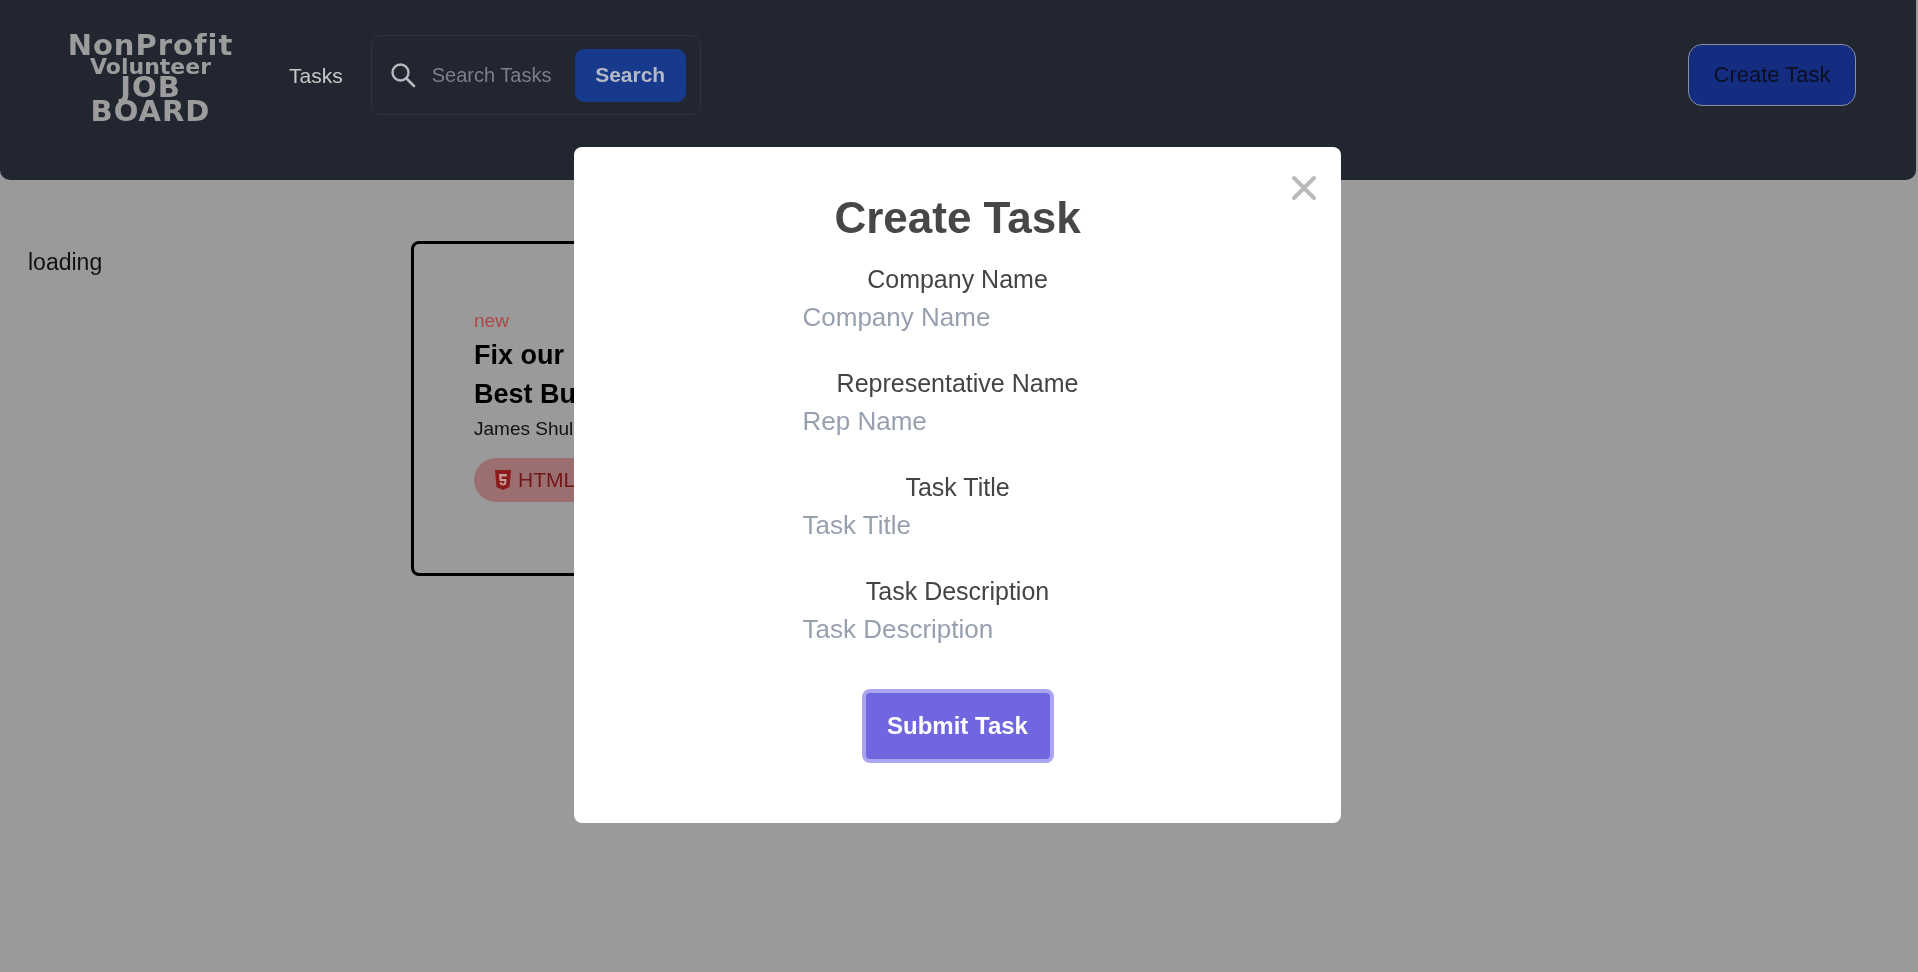  I want to click on field-label: Company Name, so click(957, 279).